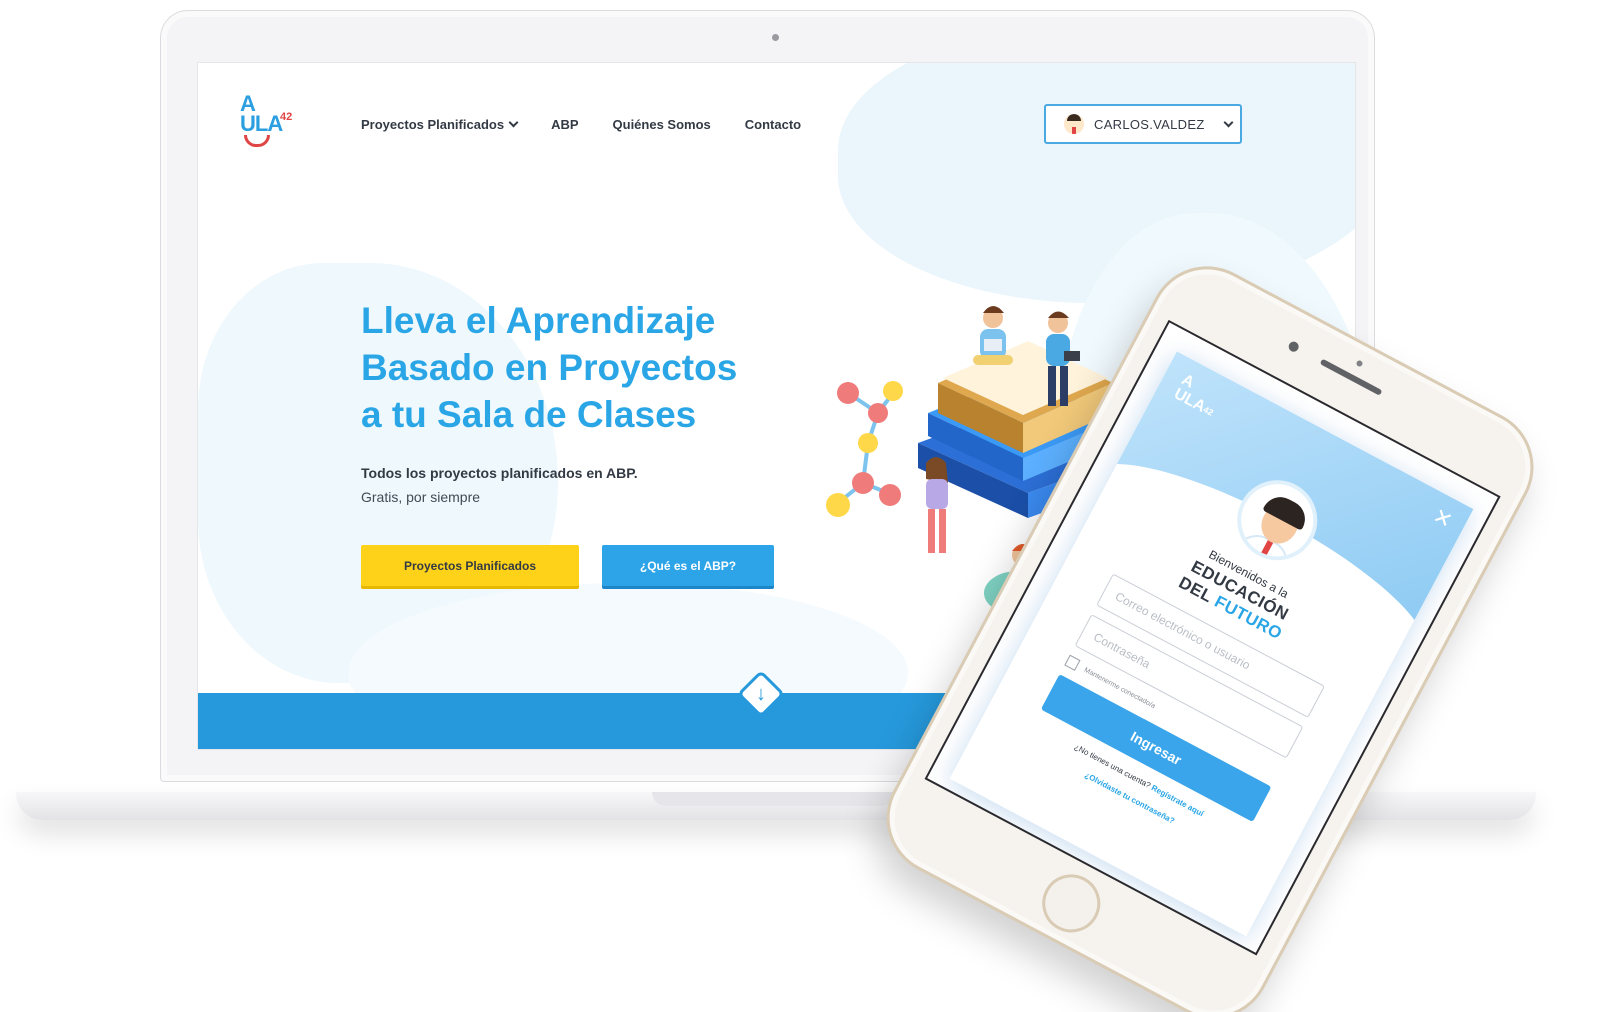 This screenshot has height=1012, width=1614. I want to click on proyectos-planificados-button: Proyectos Planificados, so click(470, 565).